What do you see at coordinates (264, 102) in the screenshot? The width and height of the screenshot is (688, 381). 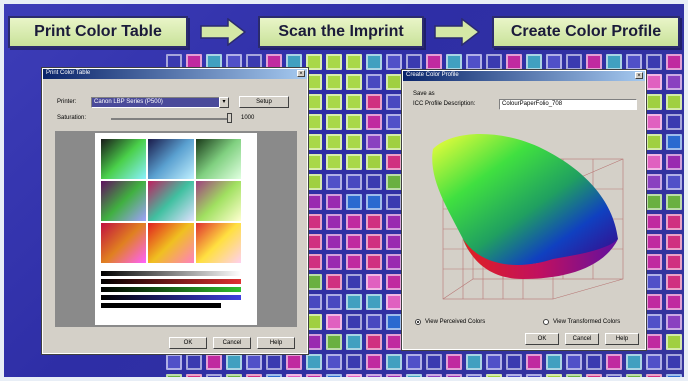 I see `setup-button: Setup` at bounding box center [264, 102].